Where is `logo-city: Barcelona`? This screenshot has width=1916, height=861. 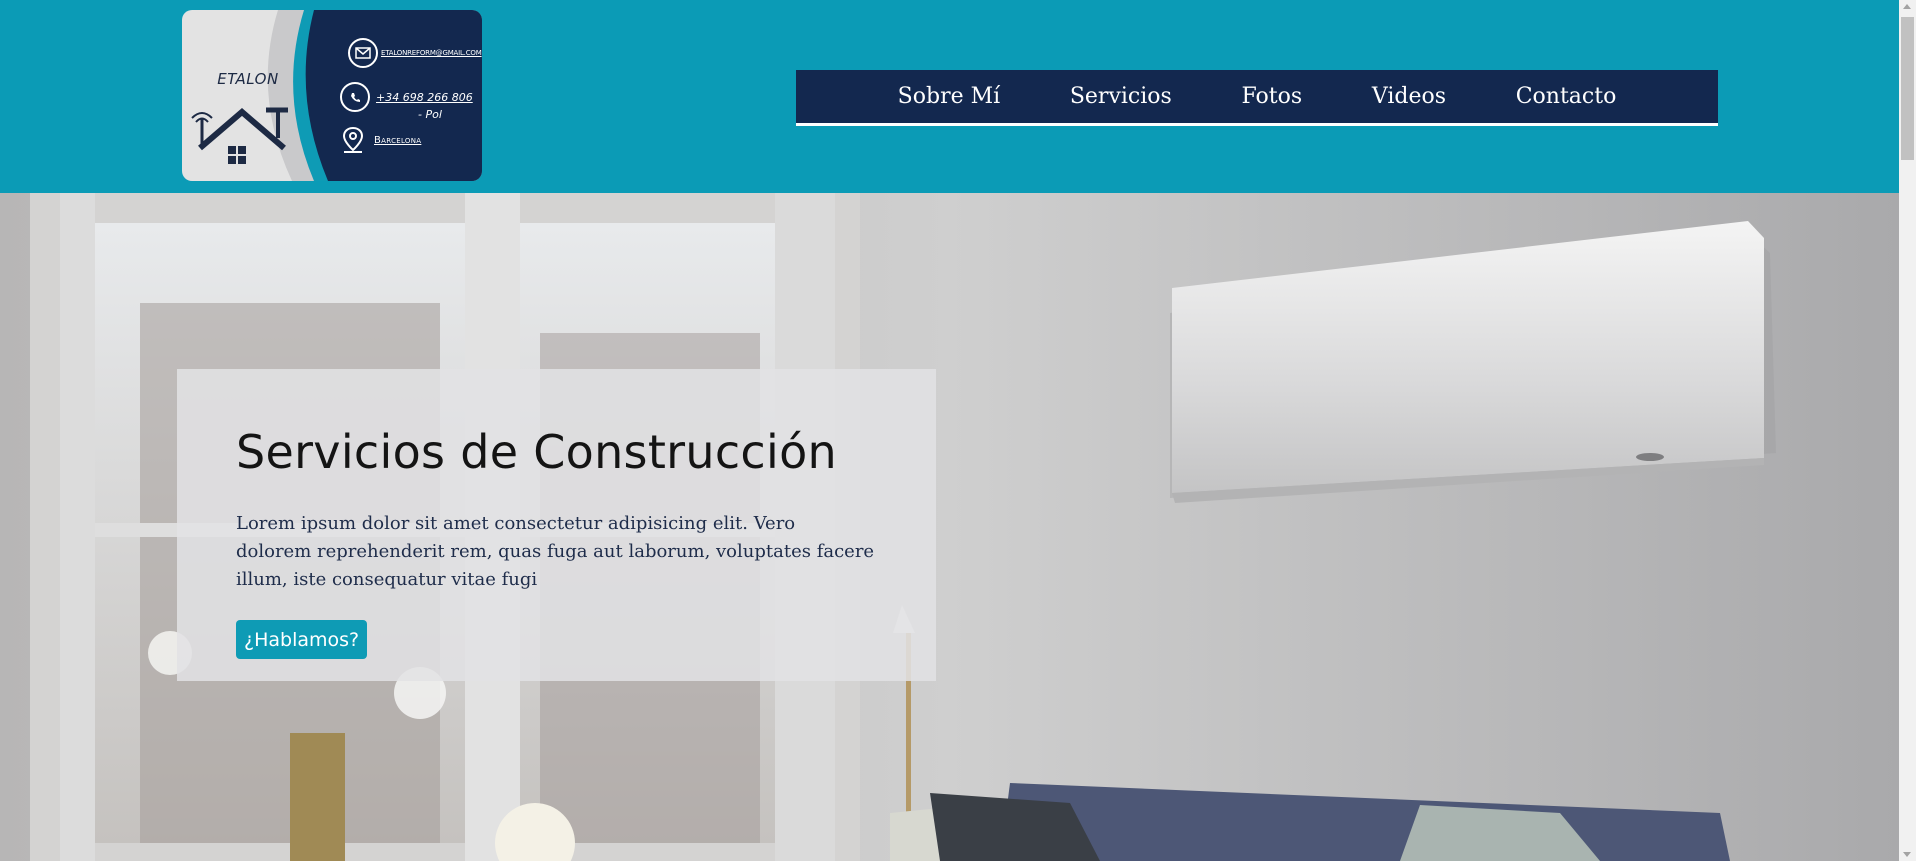 logo-city: Barcelona is located at coordinates (397, 140).